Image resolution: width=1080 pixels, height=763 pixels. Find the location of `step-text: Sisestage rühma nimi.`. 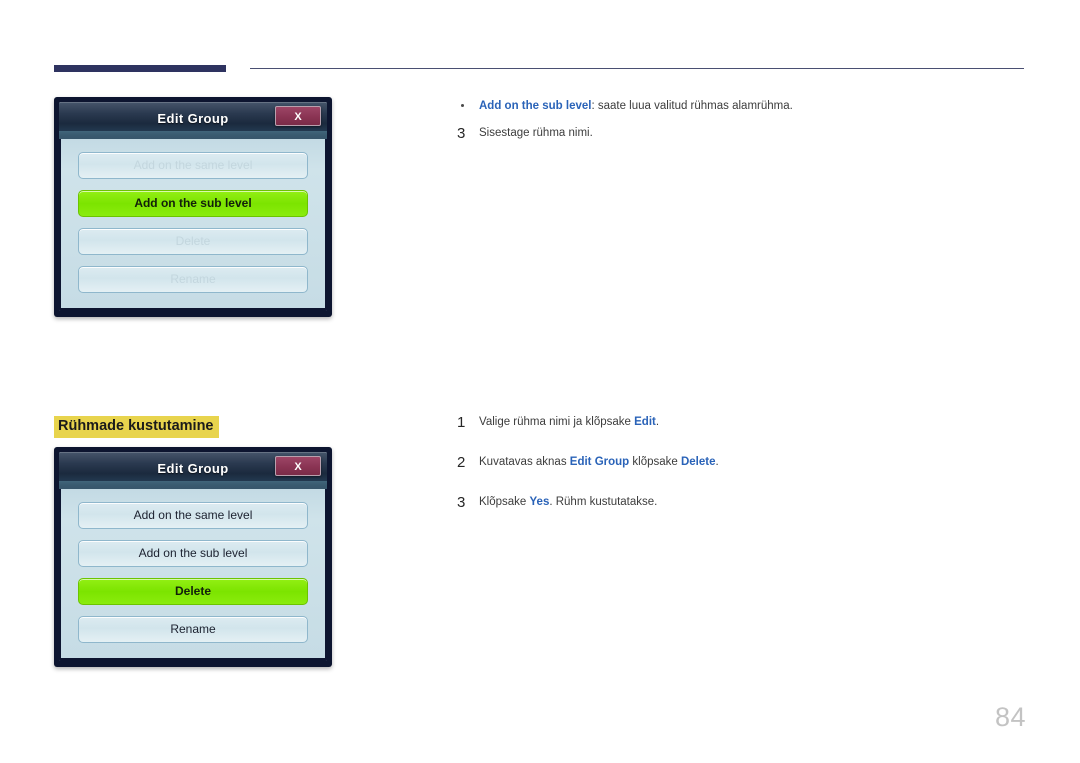

step-text: Sisestage rühma nimi. is located at coordinates (536, 133).